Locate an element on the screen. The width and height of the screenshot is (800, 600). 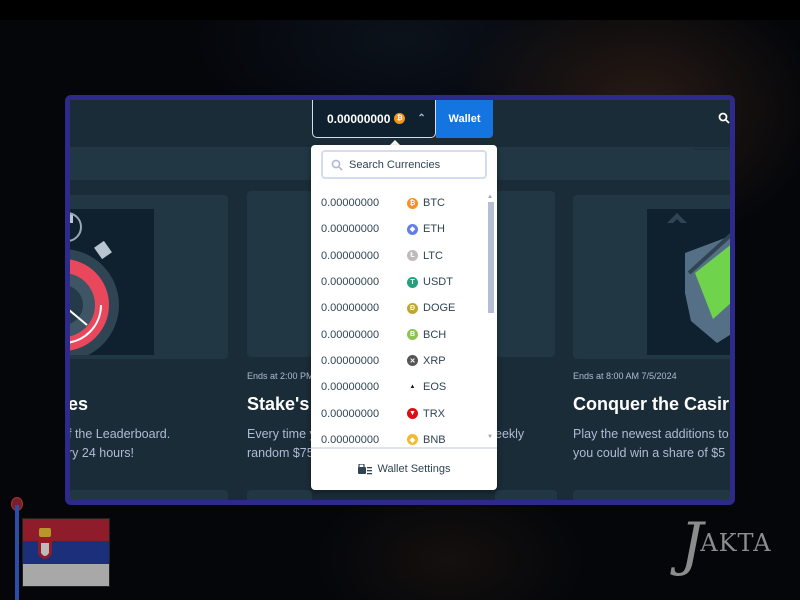
doge-coin-icon: Ð is located at coordinates (412, 308).